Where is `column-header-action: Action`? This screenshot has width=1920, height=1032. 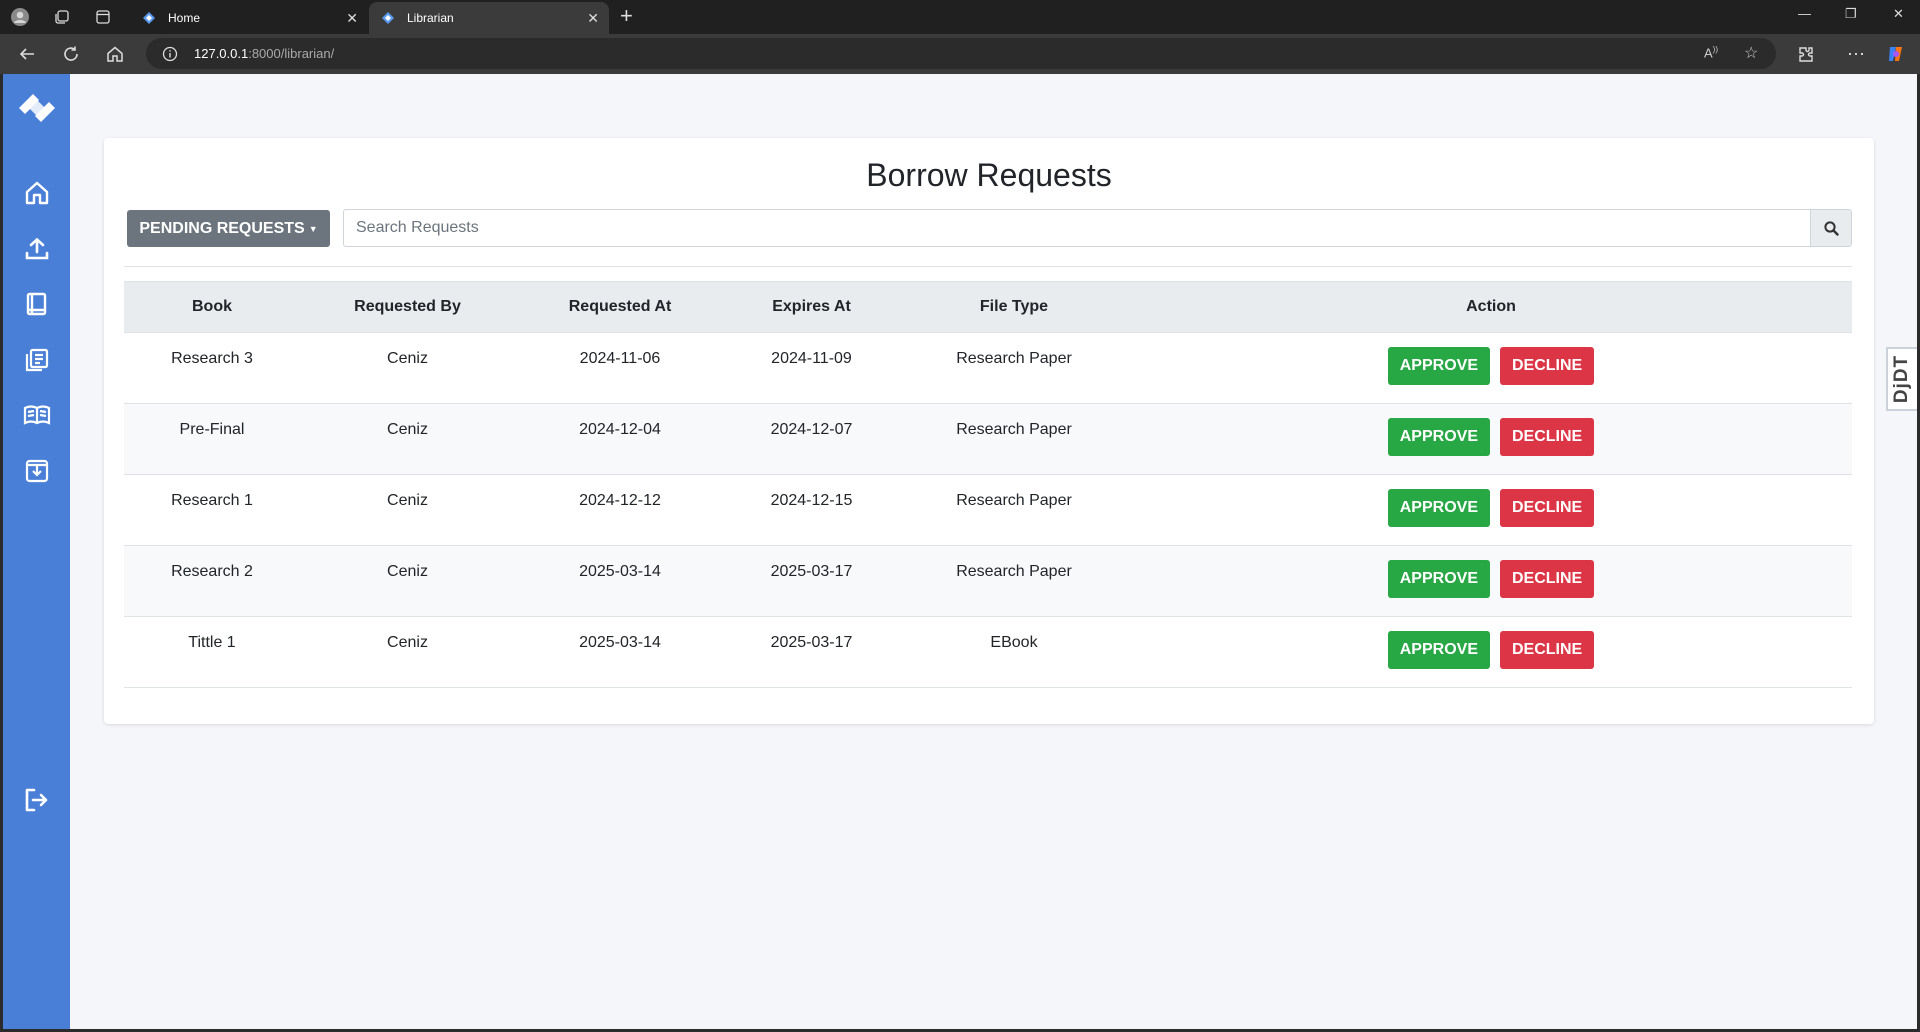
column-header-action: Action is located at coordinates (1491, 307).